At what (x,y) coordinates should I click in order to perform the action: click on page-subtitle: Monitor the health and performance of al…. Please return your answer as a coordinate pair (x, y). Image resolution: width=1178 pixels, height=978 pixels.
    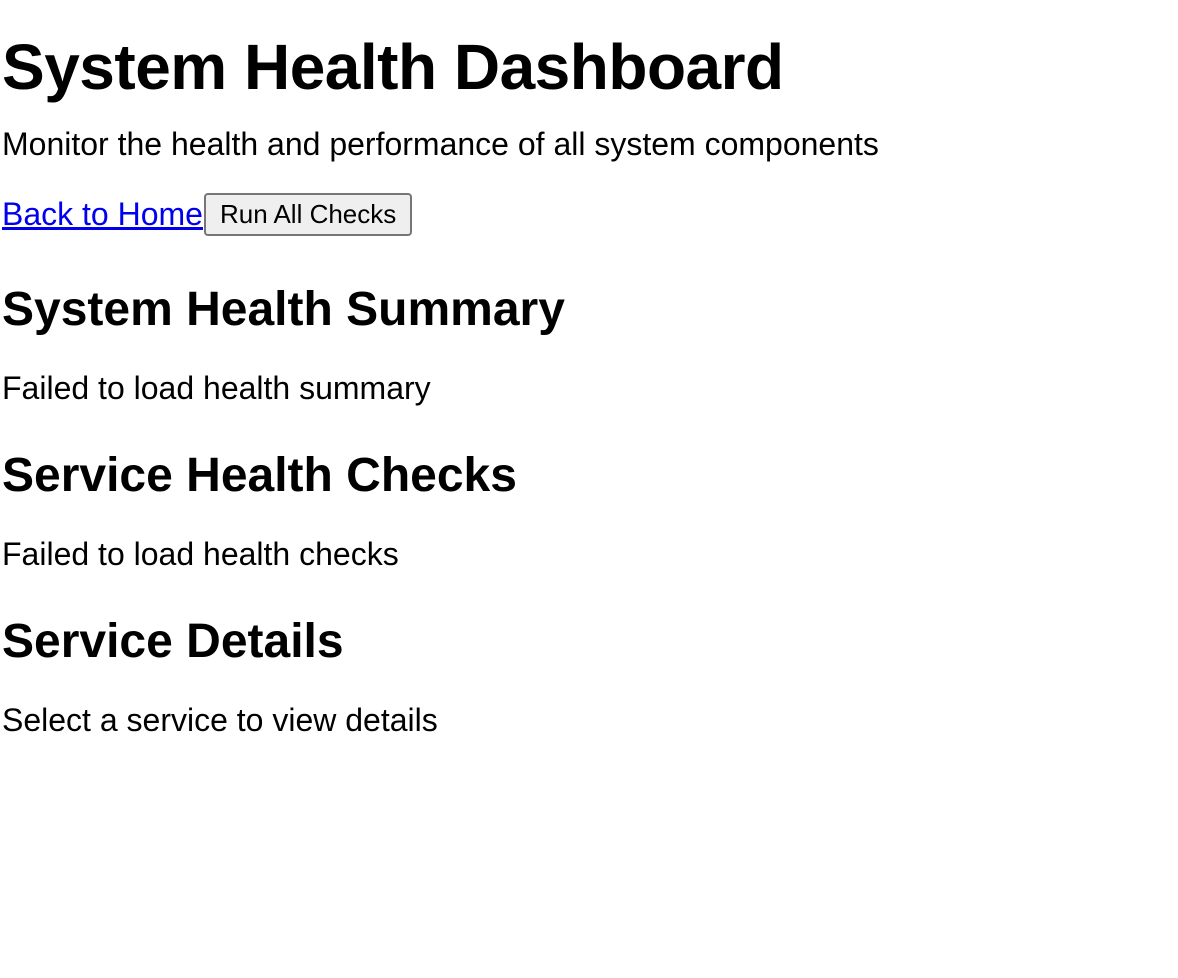
    Looking at the image, I should click on (440, 144).